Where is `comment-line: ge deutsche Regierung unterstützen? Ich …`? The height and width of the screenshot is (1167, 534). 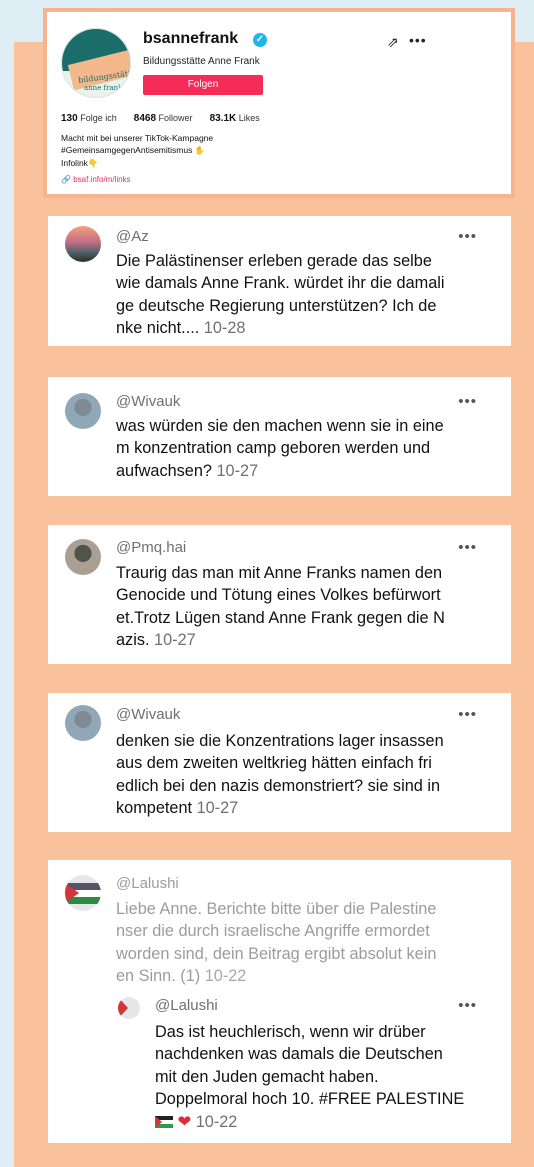
comment-line: ge deutsche Regierung unterstützen? Ich … is located at coordinates (276, 305).